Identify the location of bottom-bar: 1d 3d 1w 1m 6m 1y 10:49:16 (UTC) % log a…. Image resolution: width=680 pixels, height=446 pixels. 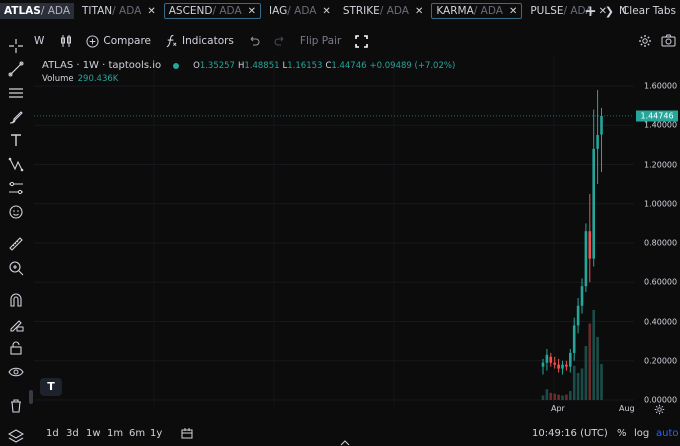
(340, 434).